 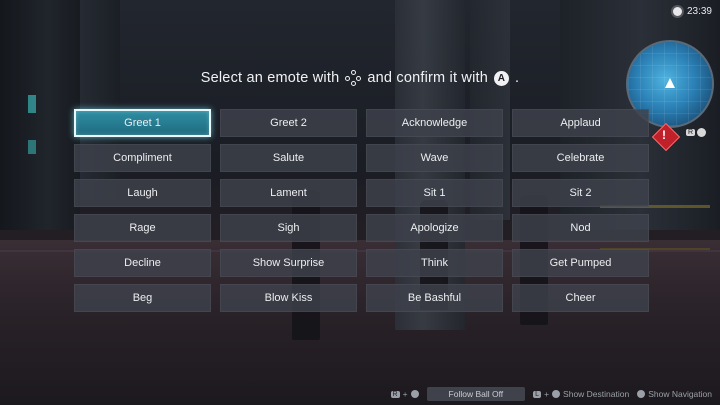 What do you see at coordinates (434, 263) in the screenshot?
I see `emote-button-think: Think` at bounding box center [434, 263].